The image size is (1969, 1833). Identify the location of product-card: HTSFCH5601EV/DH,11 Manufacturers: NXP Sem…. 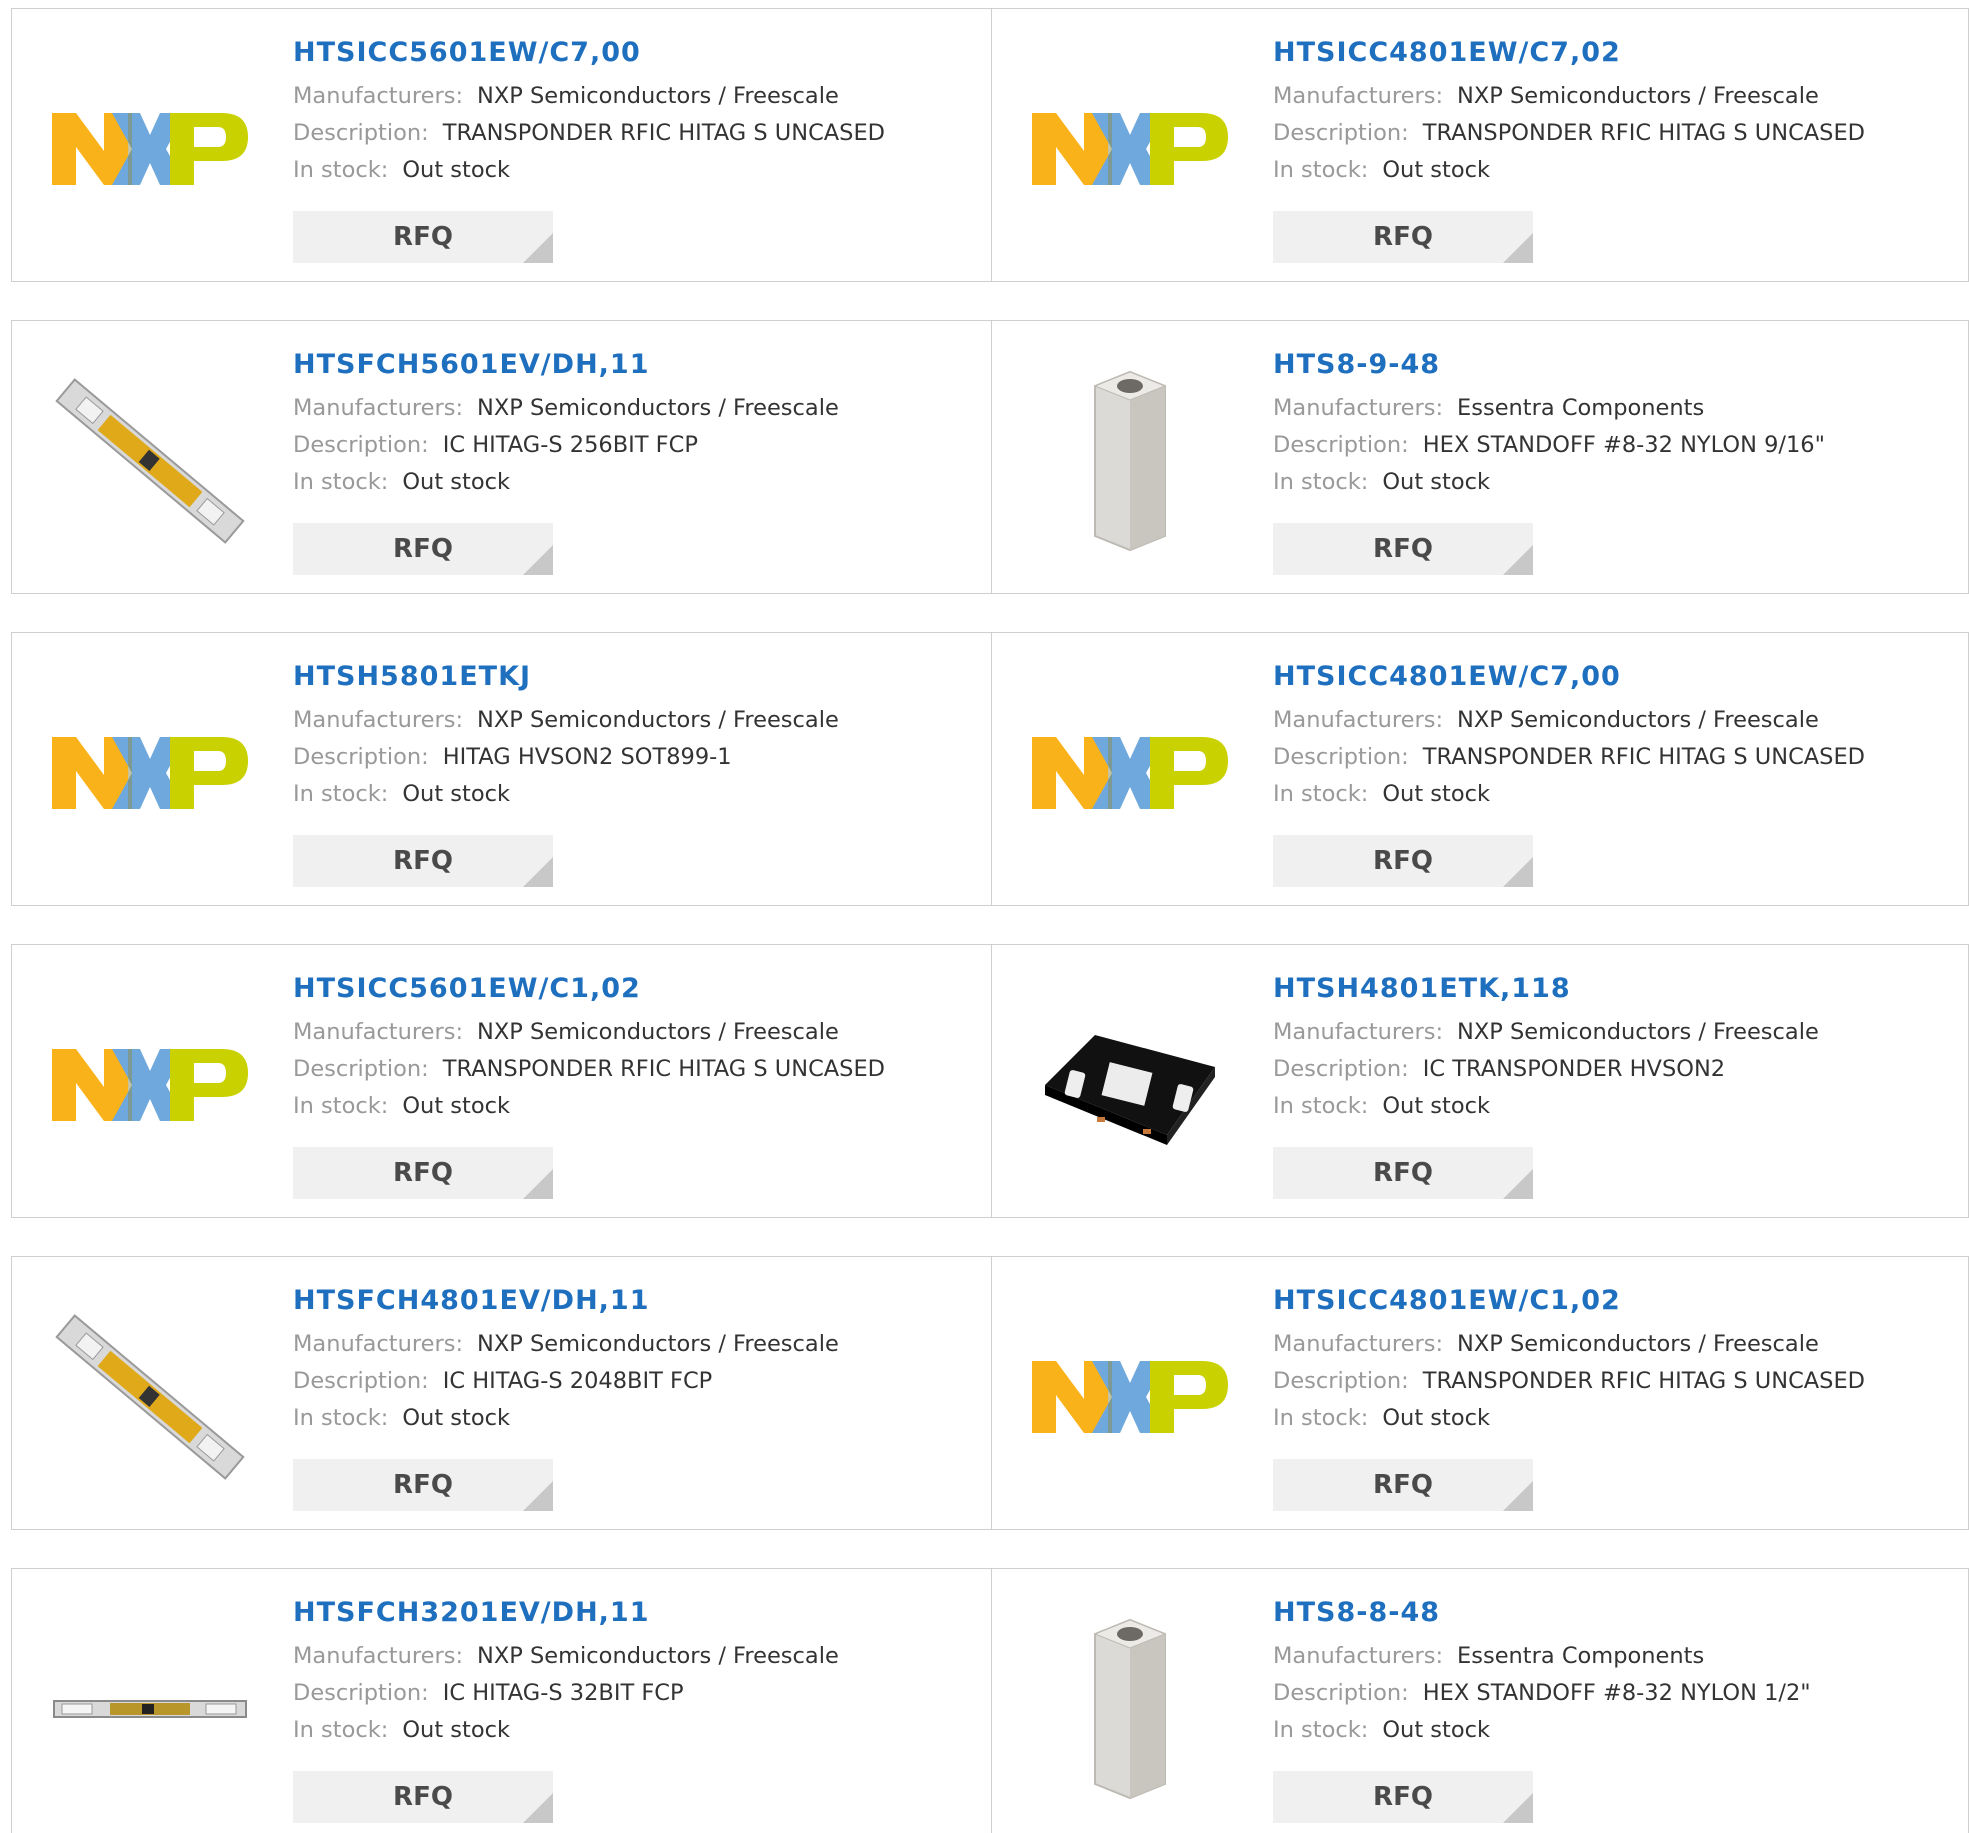
(501, 457).